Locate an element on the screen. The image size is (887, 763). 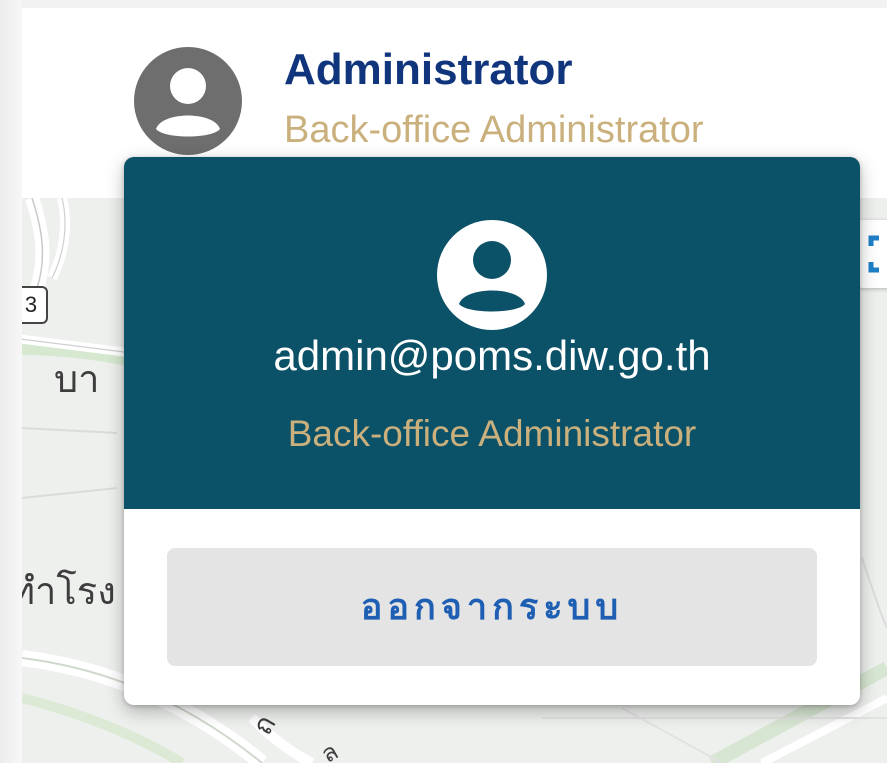
fullscreen-button is located at coordinates (872, 254).